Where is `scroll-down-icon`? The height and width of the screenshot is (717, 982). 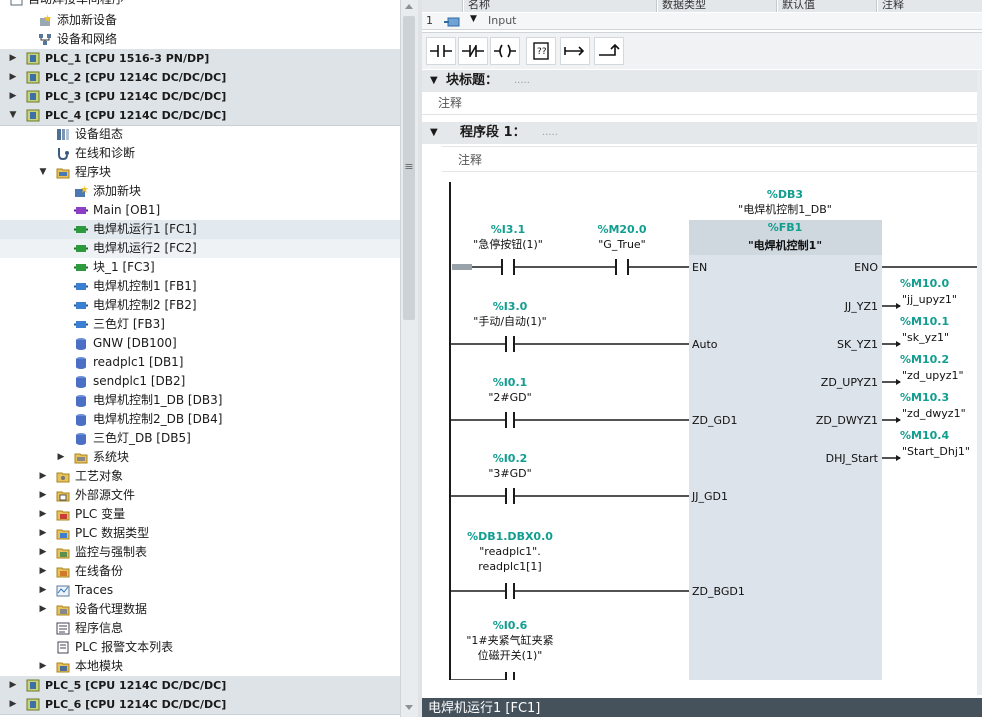 scroll-down-icon is located at coordinates (409, 708).